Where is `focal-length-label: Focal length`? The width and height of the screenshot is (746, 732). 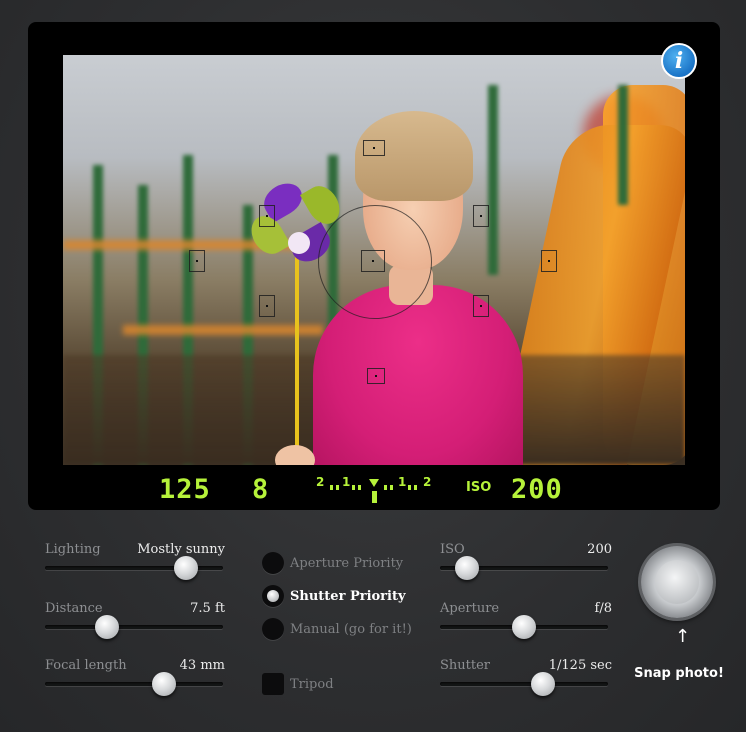
focal-length-label: Focal length is located at coordinates (86, 665).